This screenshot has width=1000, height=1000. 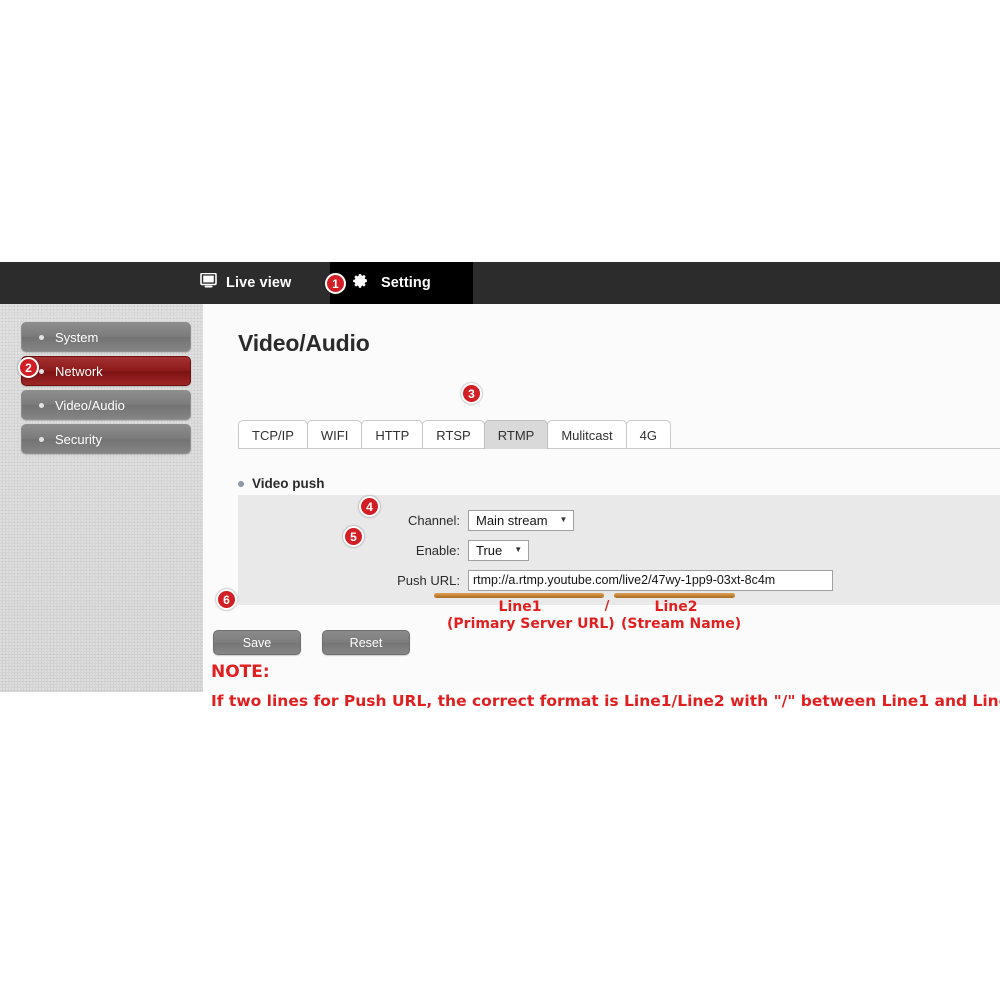 I want to click on channel-selected-value: Main stream, so click(x=512, y=520).